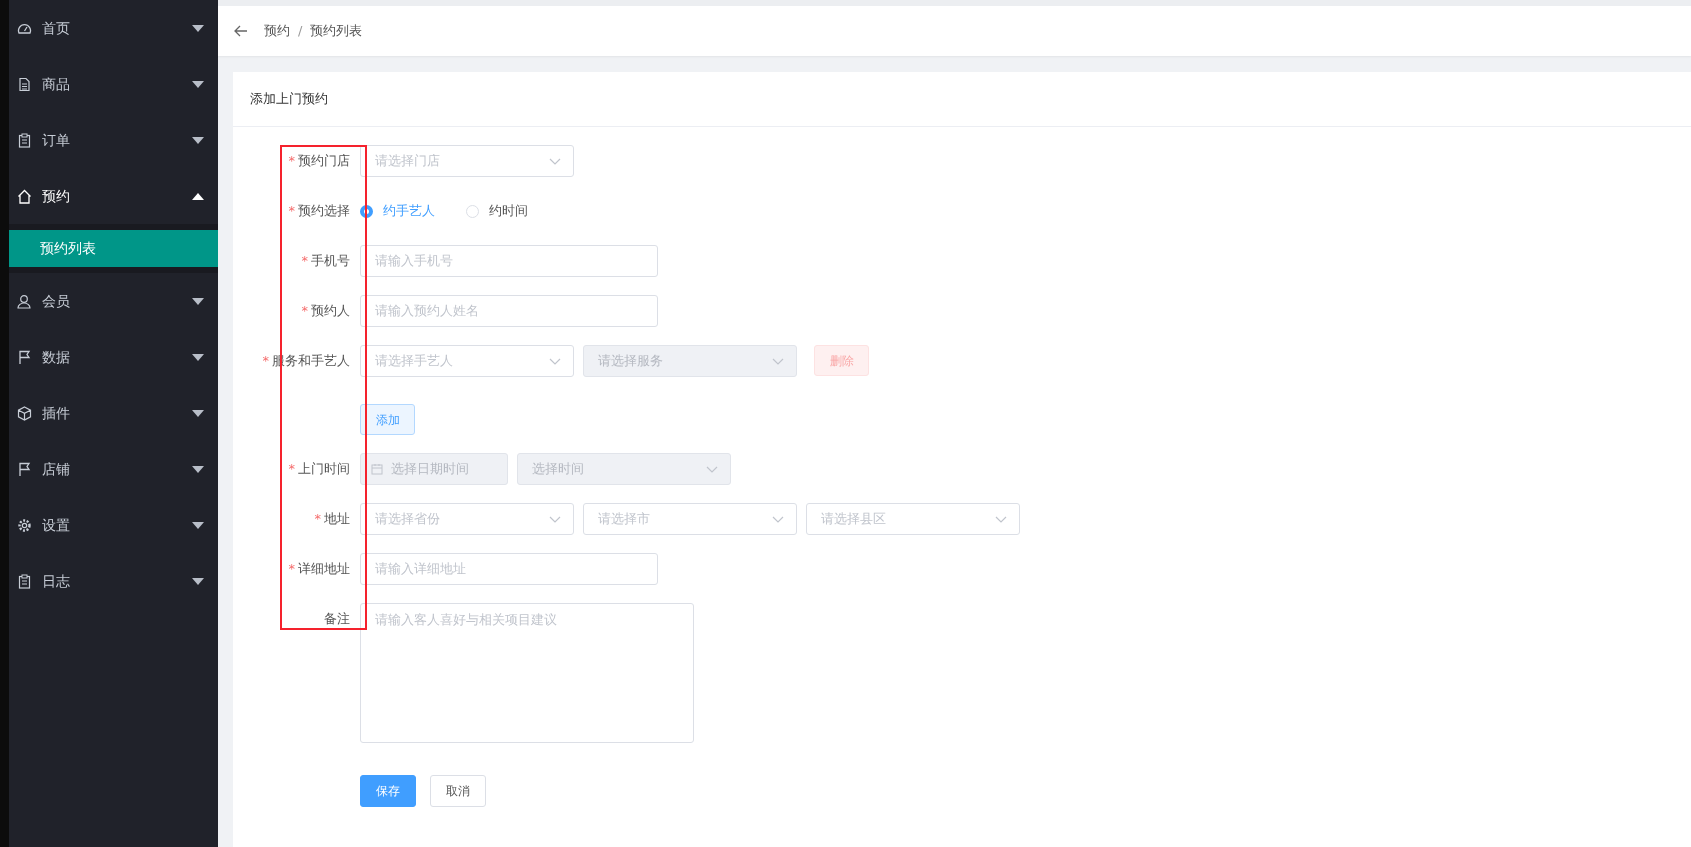 Image resolution: width=1691 pixels, height=847 pixels. I want to click on placeholder-text: 请输入客人喜好与相关项目建议, so click(466, 620).